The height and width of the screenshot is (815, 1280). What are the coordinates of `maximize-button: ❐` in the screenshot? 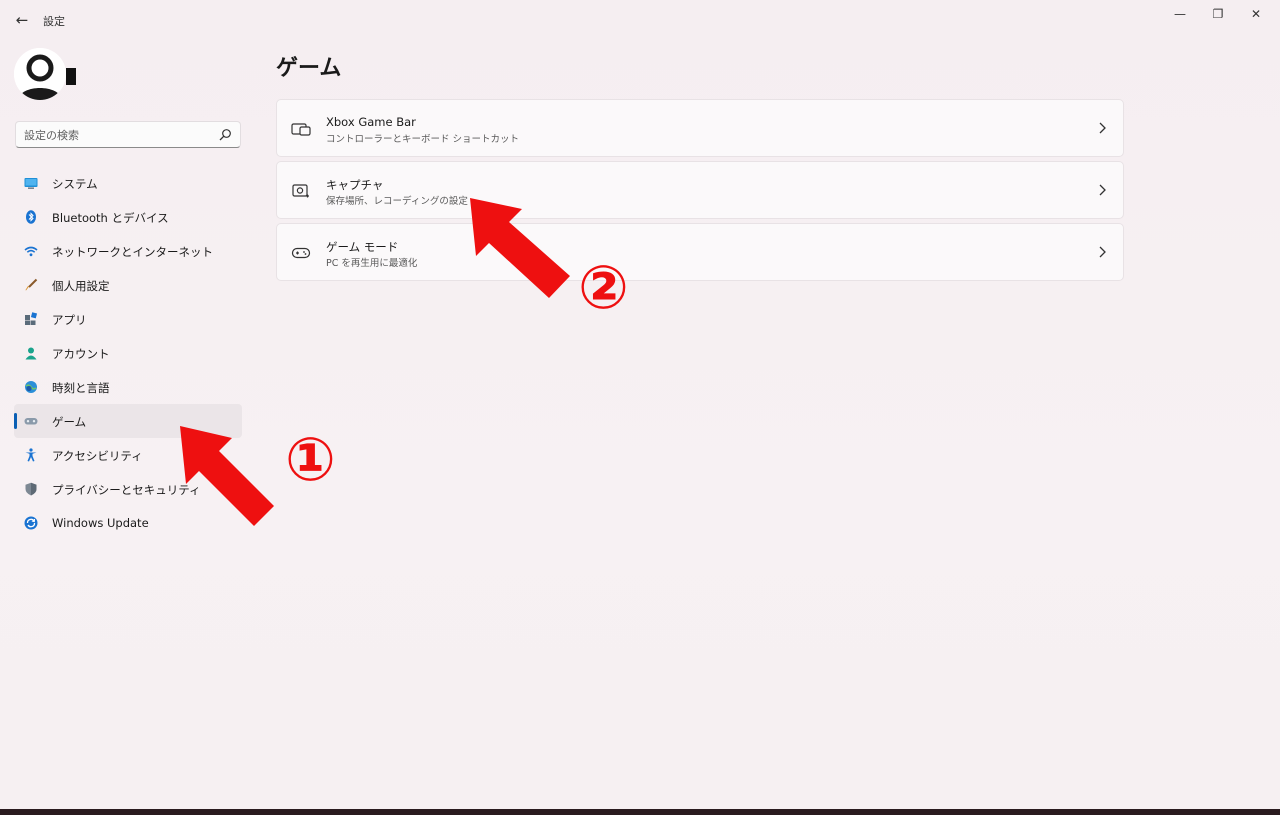 It's located at (1218, 14).